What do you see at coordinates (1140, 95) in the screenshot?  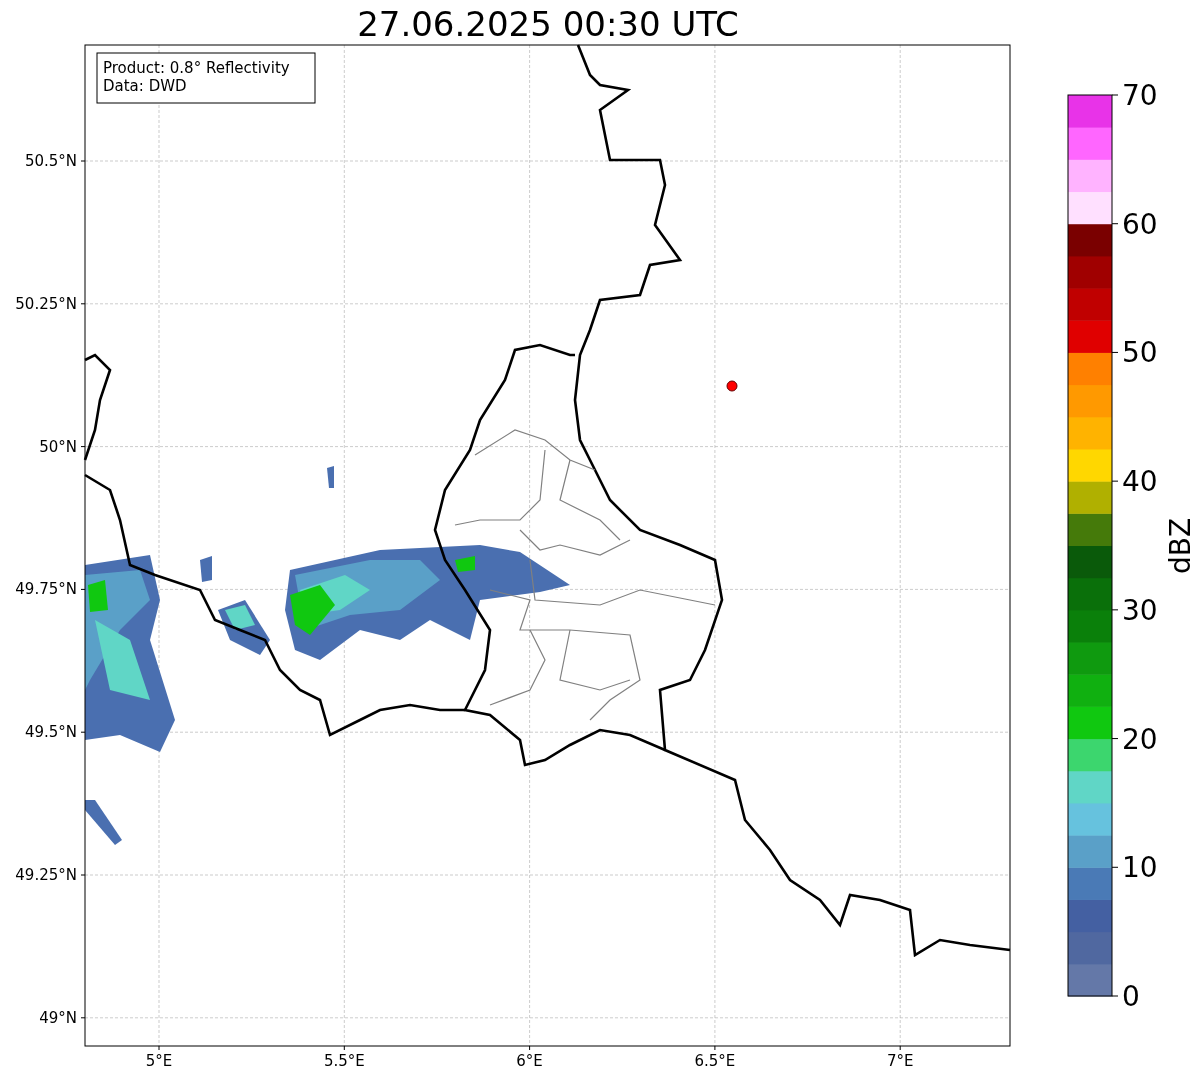 I see `colorbar-tick-label: 70` at bounding box center [1140, 95].